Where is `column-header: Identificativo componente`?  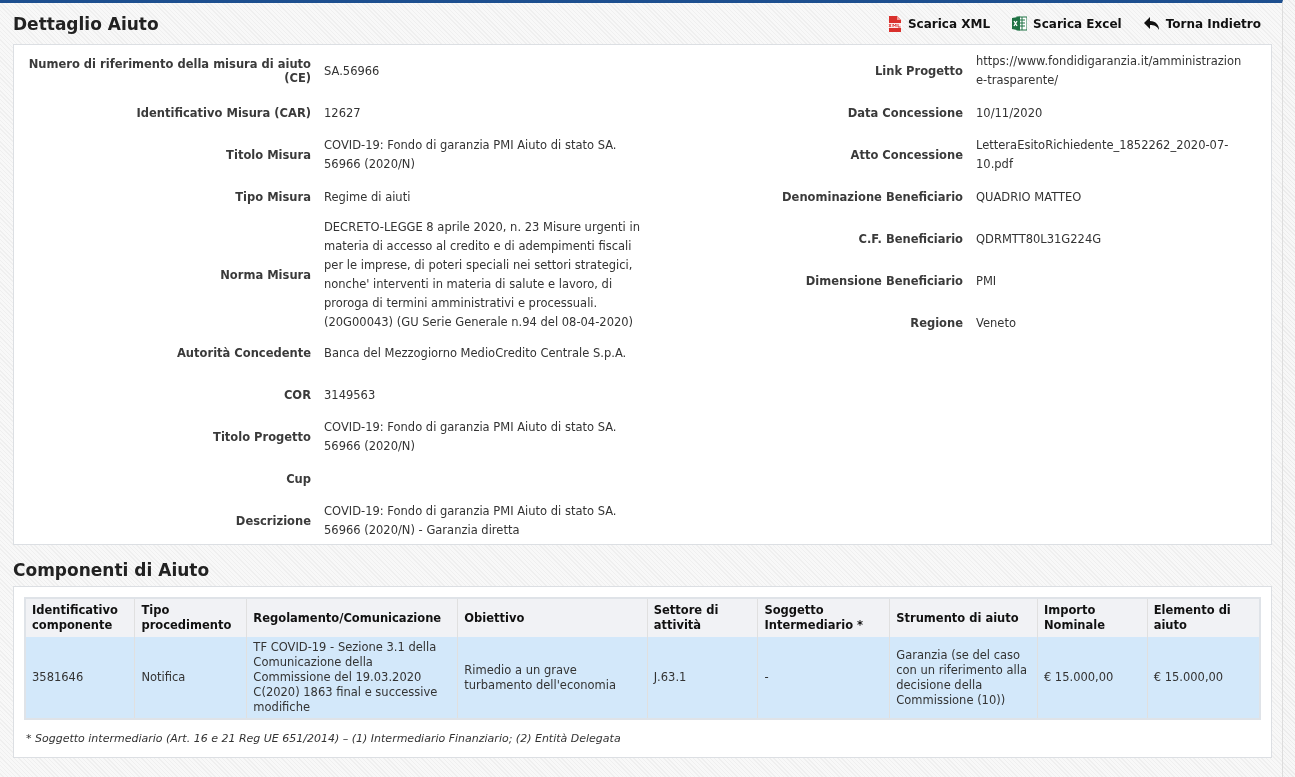
column-header: Identificativo componente is located at coordinates (80, 617).